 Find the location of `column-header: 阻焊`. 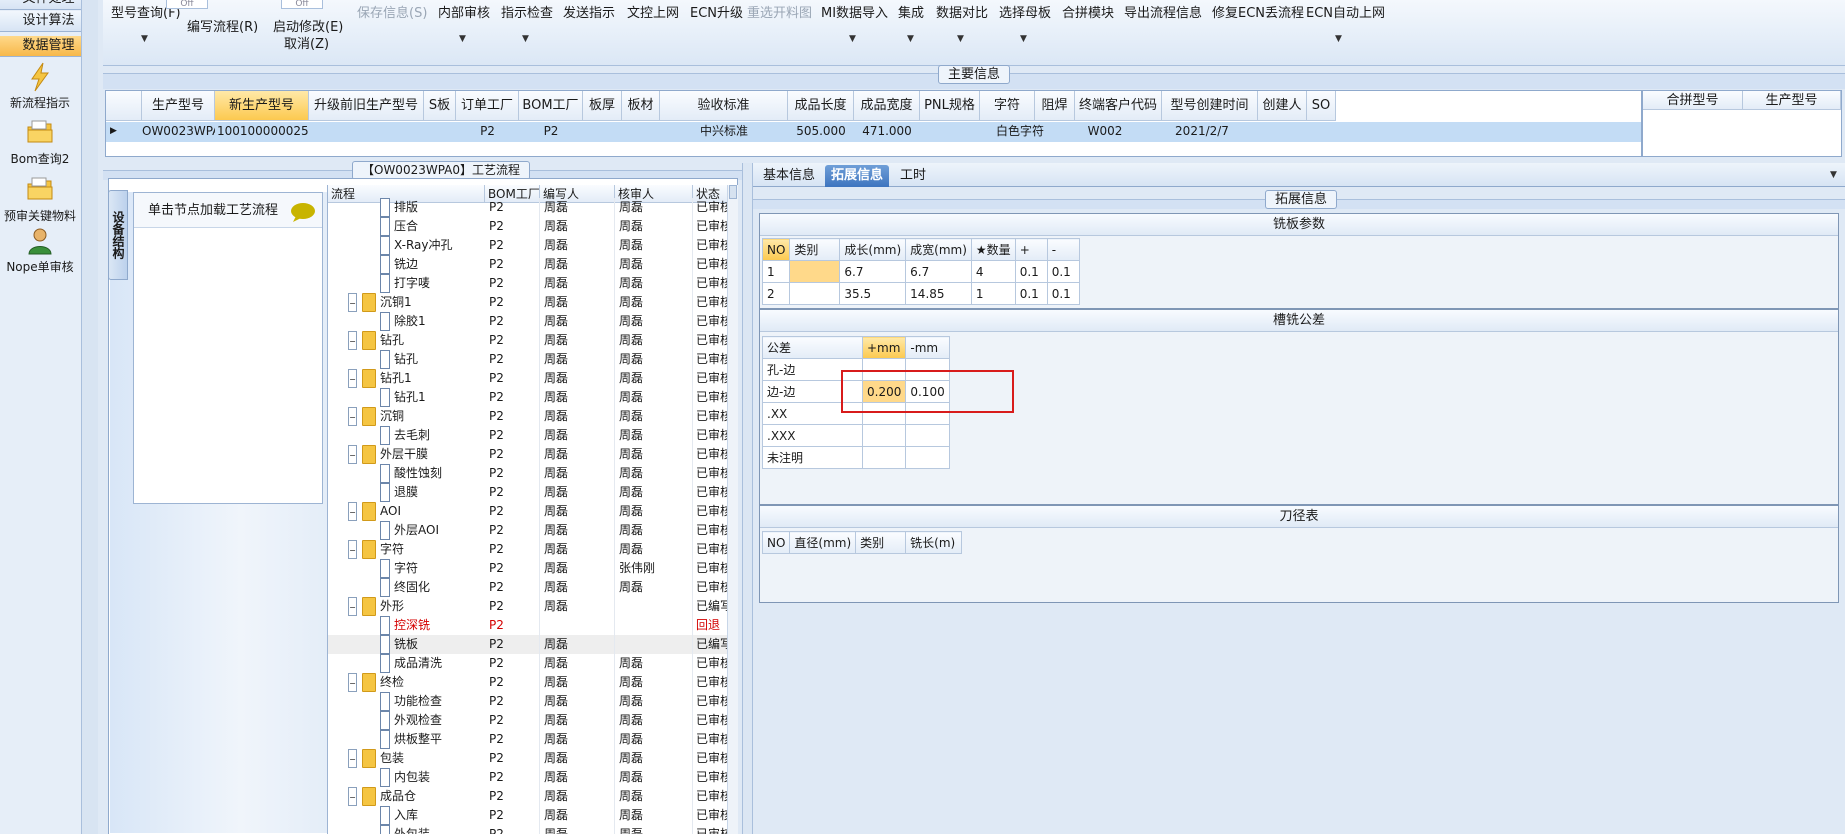

column-header: 阻焊 is located at coordinates (1055, 106).